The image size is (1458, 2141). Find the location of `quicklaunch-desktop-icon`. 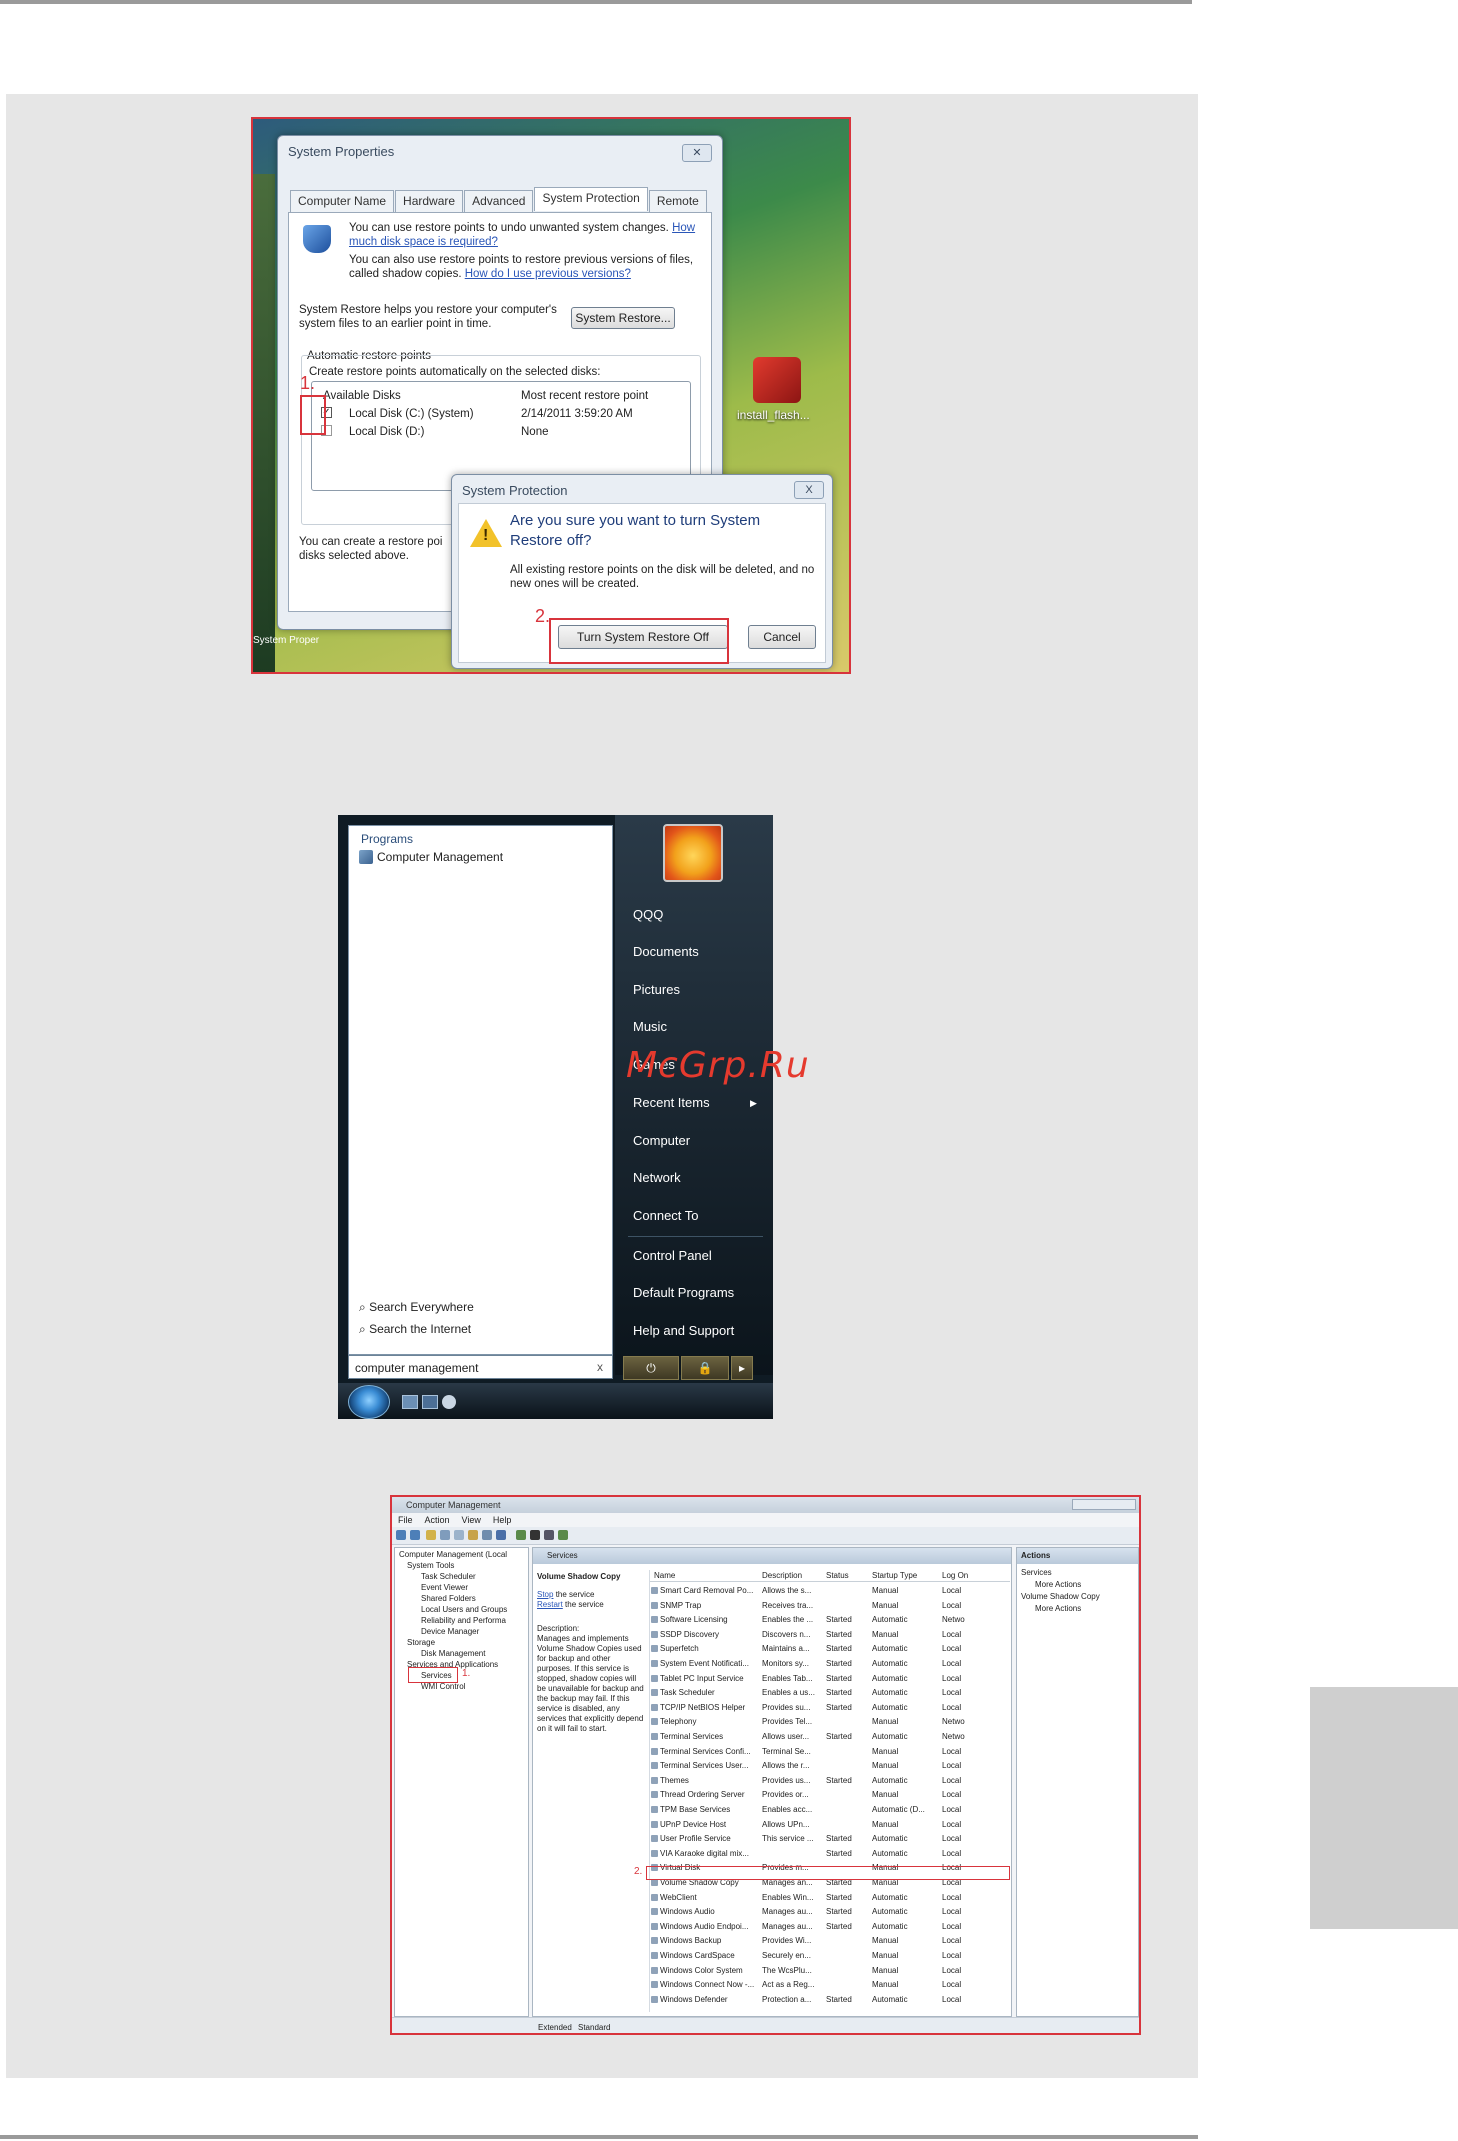

quicklaunch-desktop-icon is located at coordinates (410, 1402).